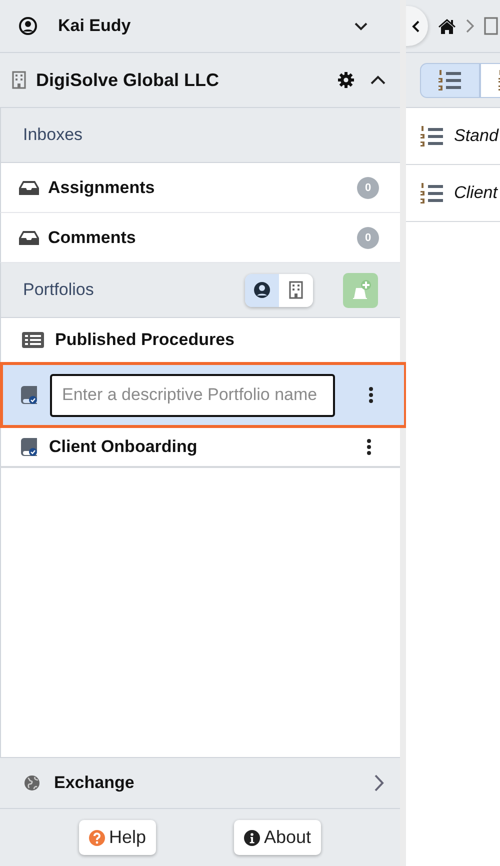  I want to click on chevron-up-icon, so click(378, 80).